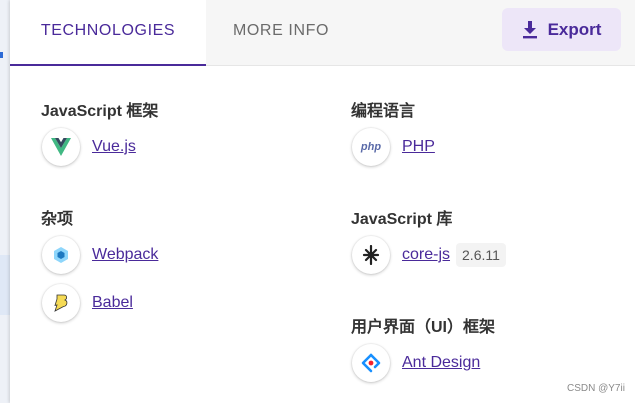  Describe the element at coordinates (89, 147) in the screenshot. I see `tech-item-vue: Vue.js` at that location.